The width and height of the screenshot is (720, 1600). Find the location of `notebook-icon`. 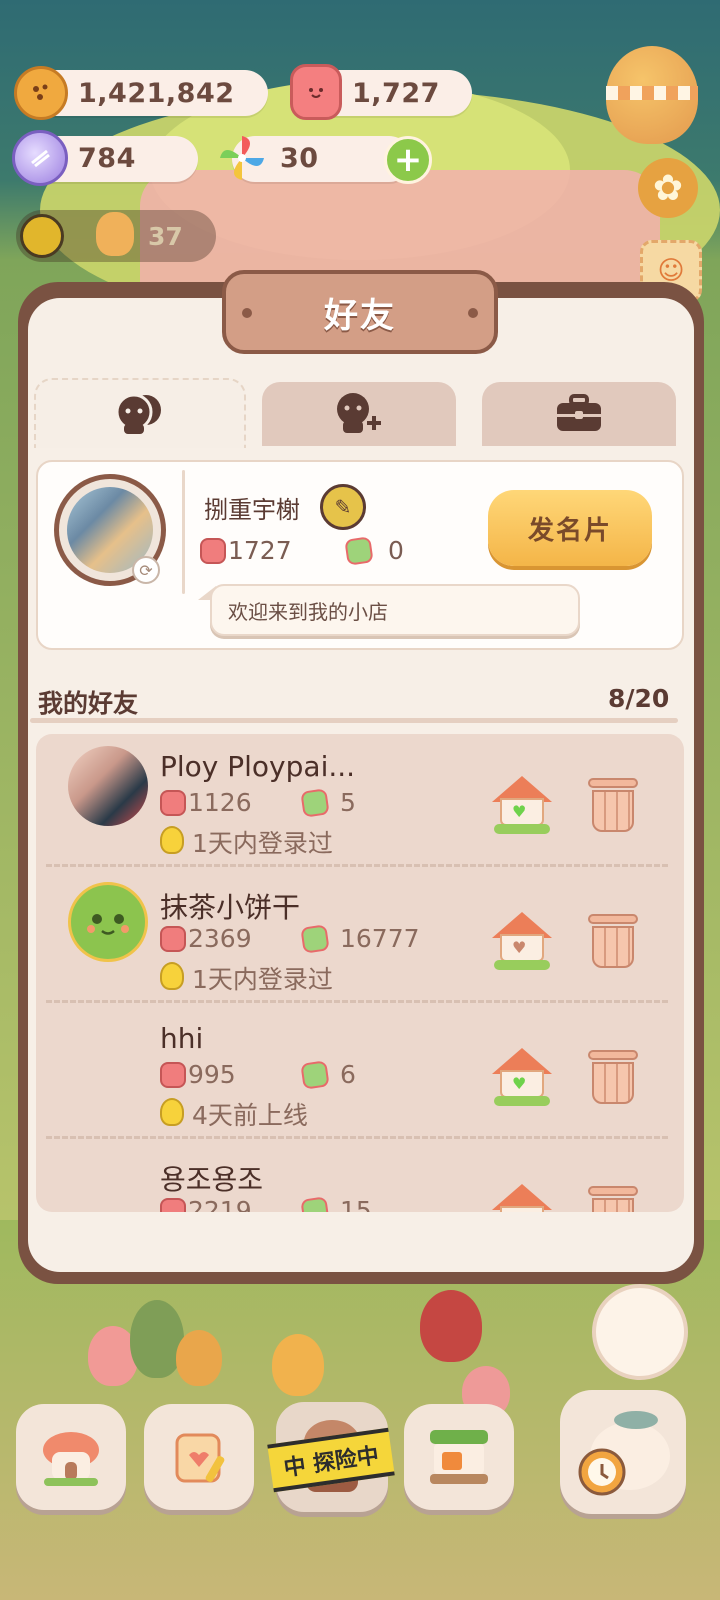

notebook-icon is located at coordinates (200, 1458).